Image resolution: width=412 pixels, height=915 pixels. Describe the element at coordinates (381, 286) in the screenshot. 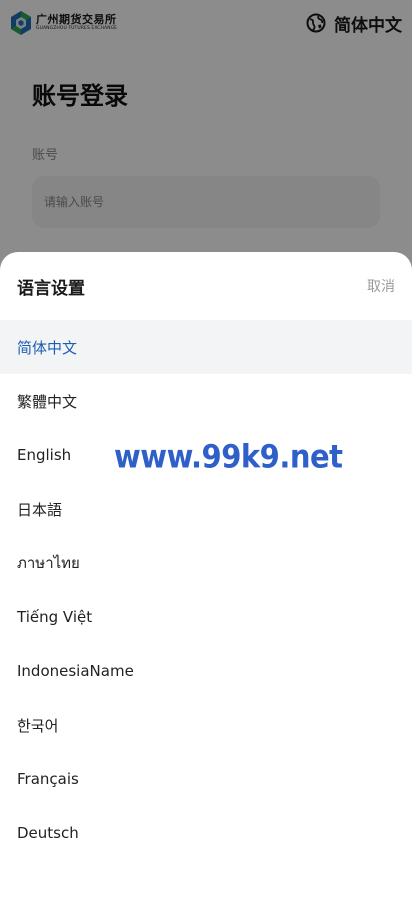

I see `cancel-button: 取消` at that location.